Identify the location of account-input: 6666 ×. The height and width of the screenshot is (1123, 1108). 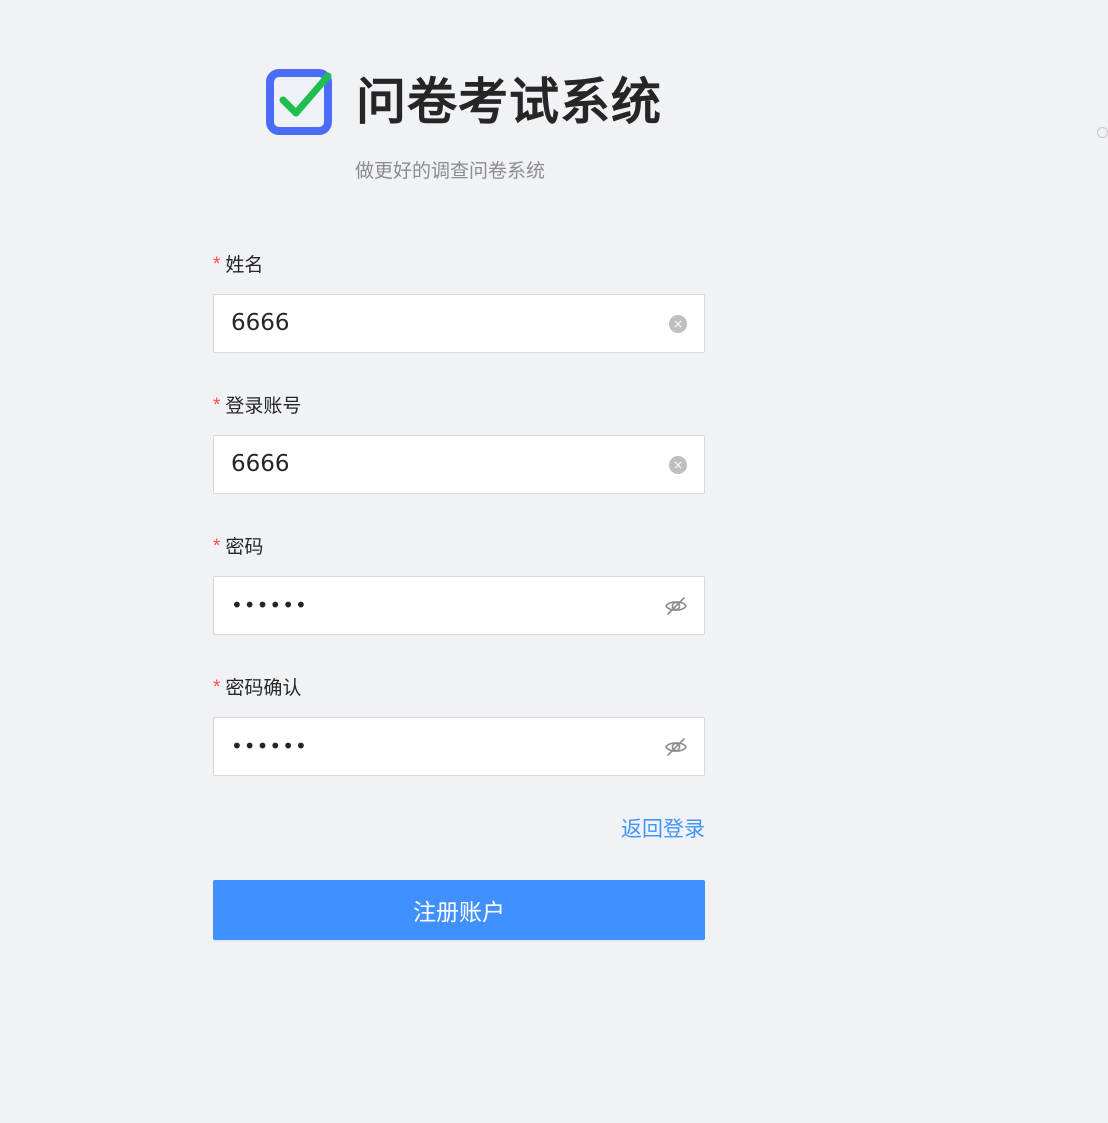
(459, 464).